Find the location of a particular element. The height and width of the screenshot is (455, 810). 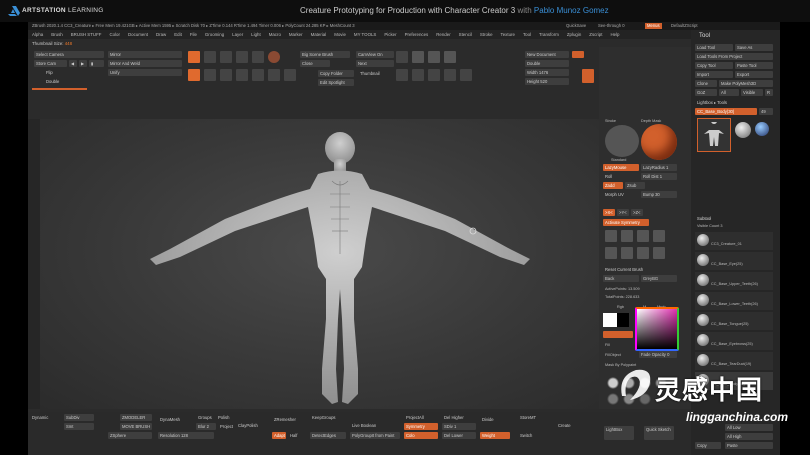

projection-master-button is located at coordinates (588, 76).